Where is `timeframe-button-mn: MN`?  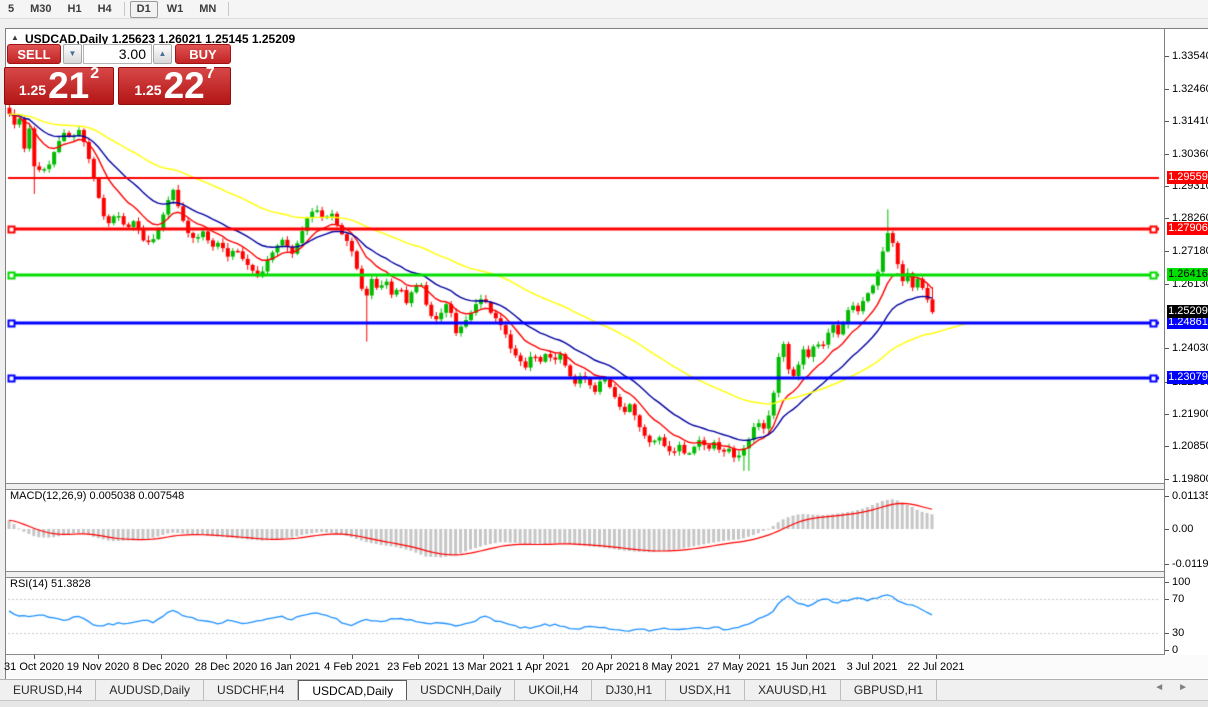
timeframe-button-mn: MN is located at coordinates (207, 9).